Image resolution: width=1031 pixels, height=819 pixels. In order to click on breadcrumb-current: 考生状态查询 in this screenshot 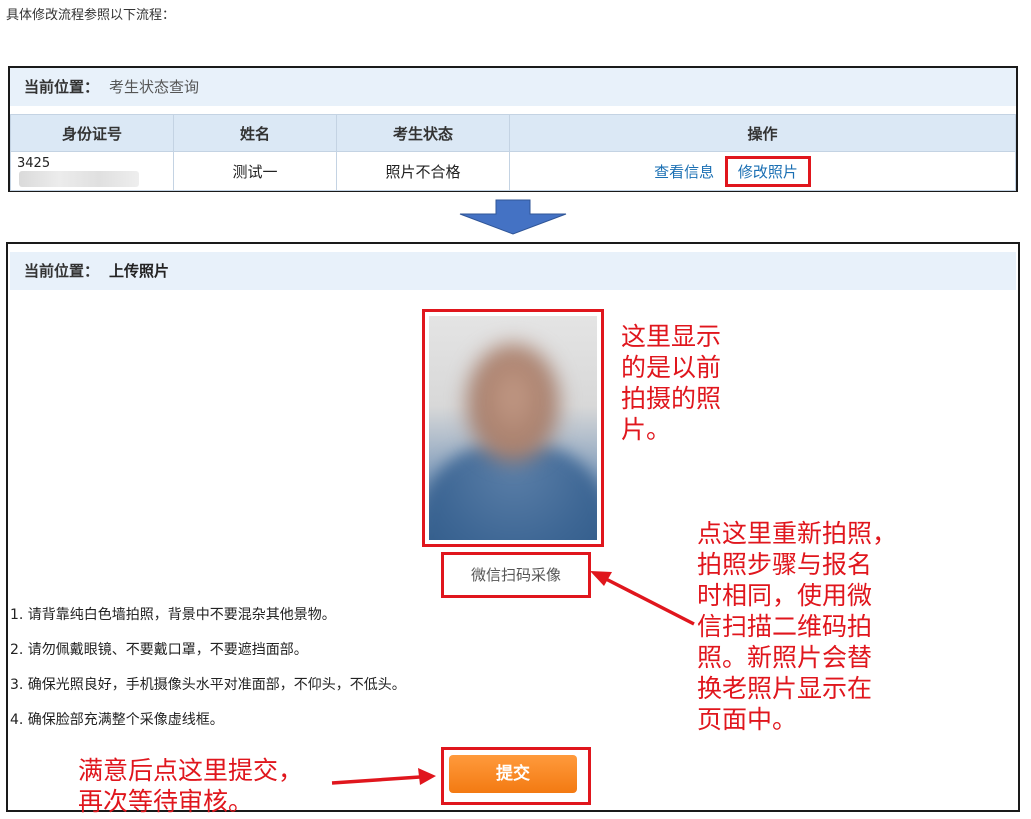, I will do `click(154, 87)`.